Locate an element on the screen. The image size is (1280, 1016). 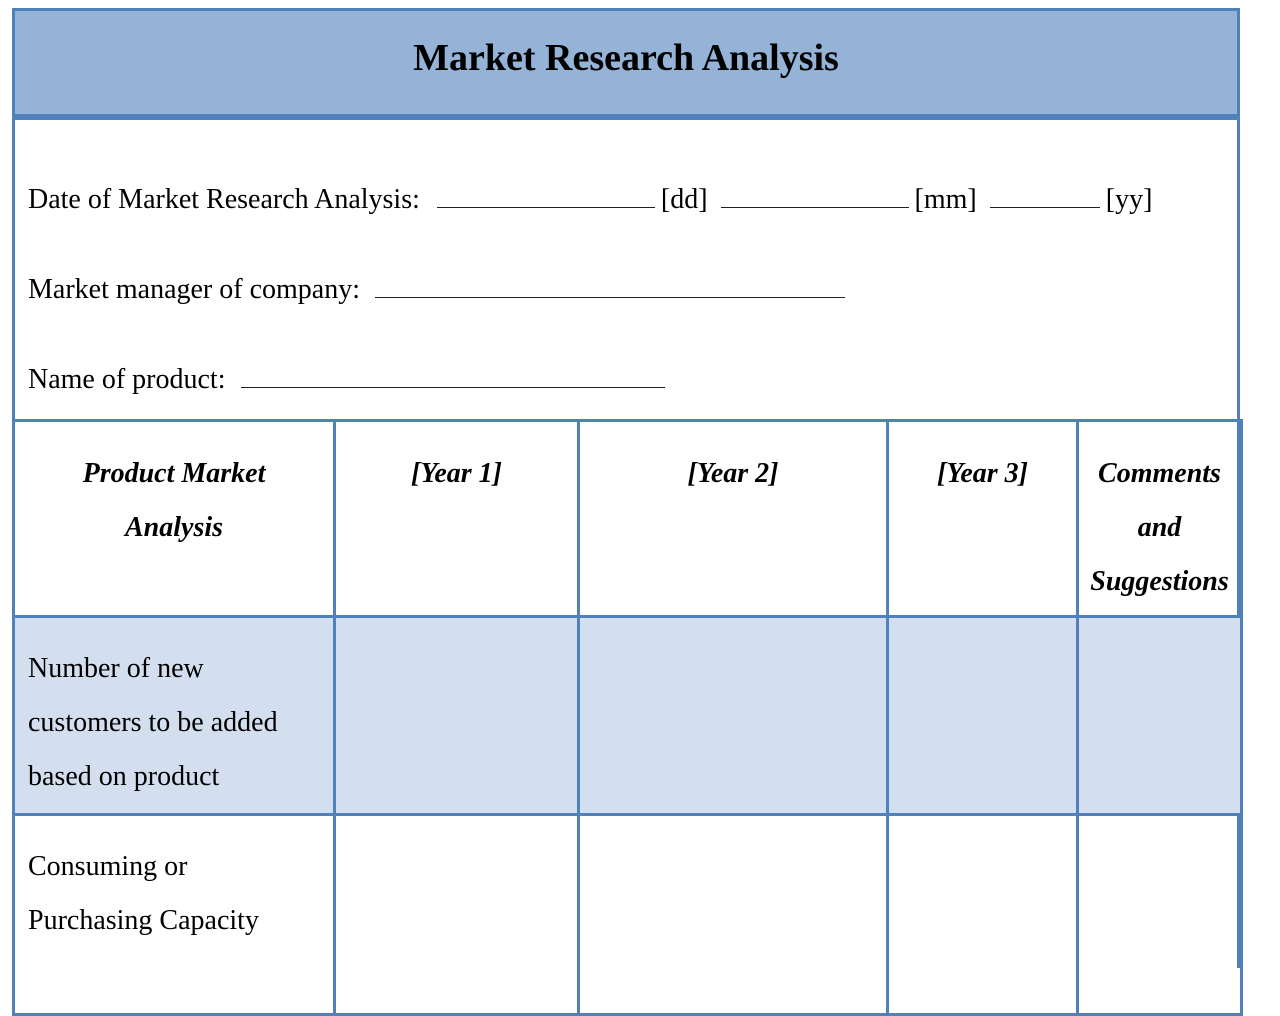
column-header: [Year 1] is located at coordinates (456, 518).